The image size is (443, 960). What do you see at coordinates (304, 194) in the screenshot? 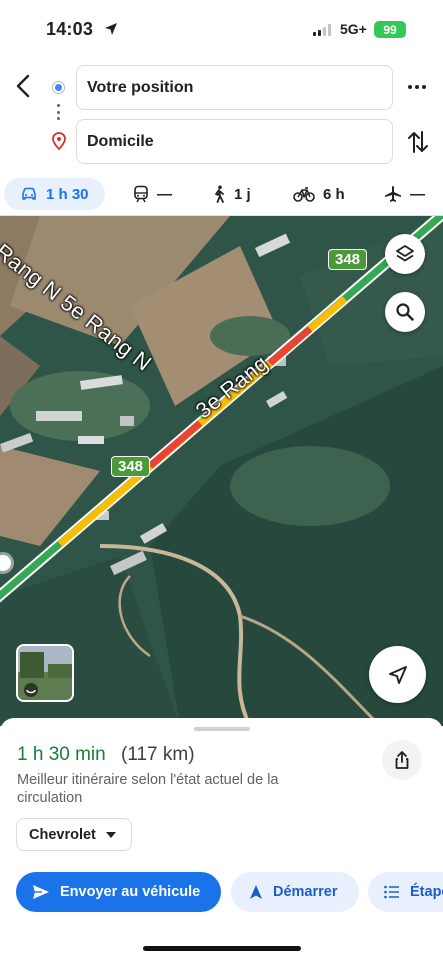
I see `bicycle-icon` at bounding box center [304, 194].